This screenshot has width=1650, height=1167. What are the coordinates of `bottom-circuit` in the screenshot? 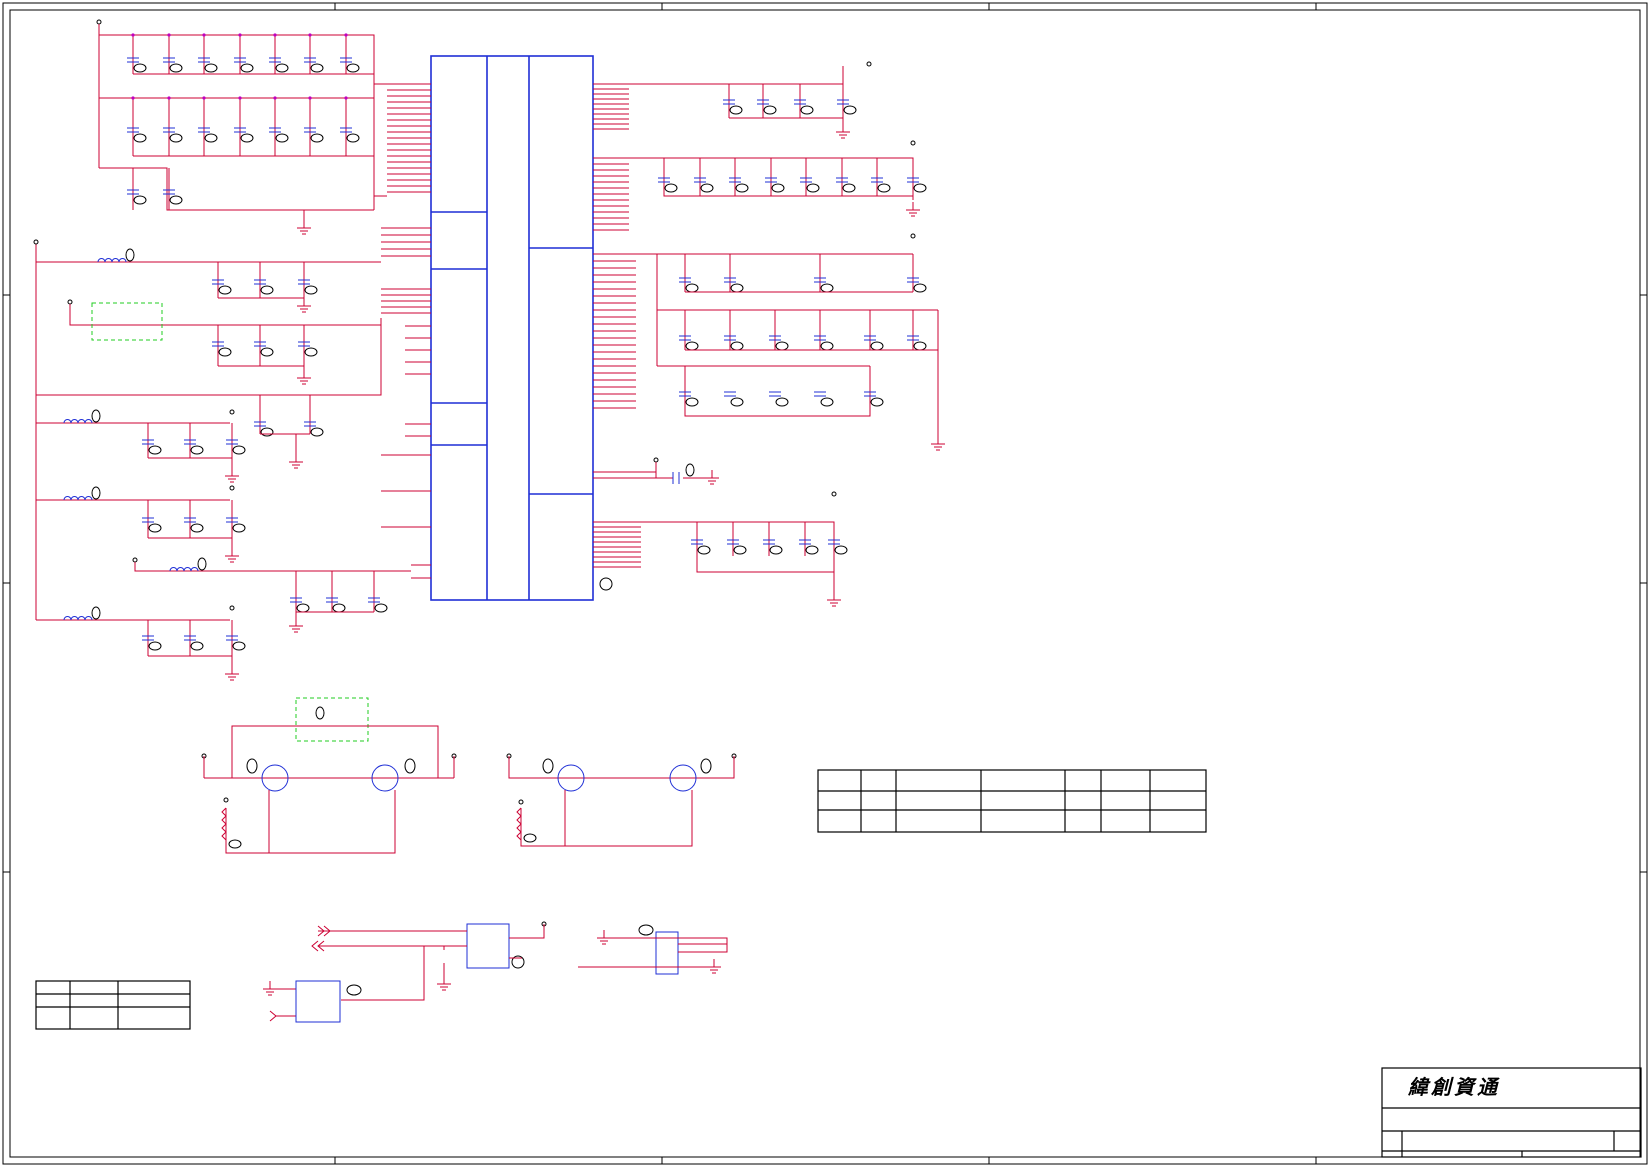 It's located at (502, 973).